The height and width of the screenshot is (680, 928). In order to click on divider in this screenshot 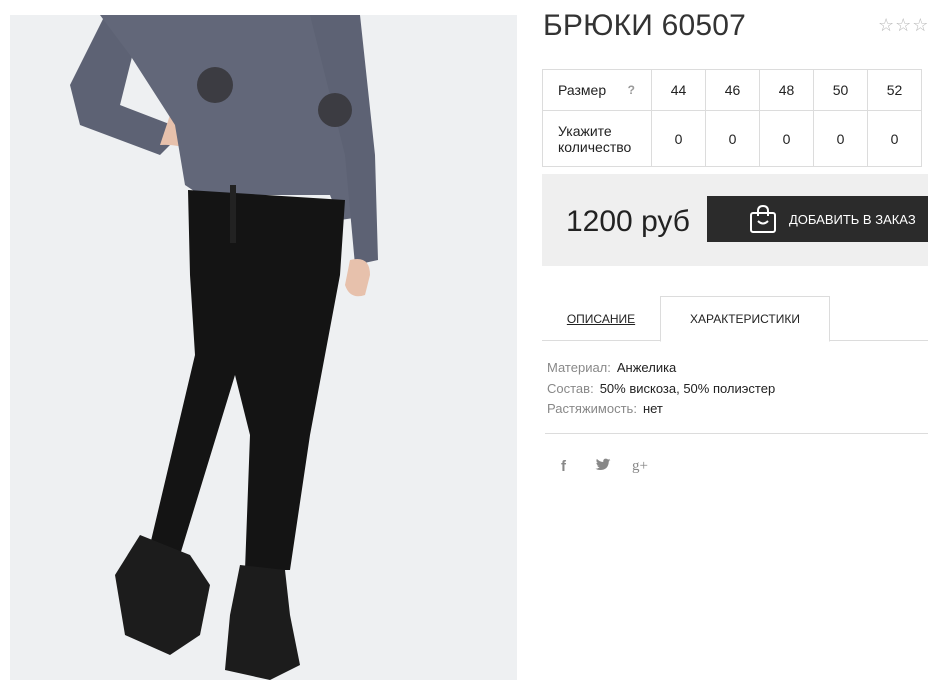, I will do `click(736, 433)`.